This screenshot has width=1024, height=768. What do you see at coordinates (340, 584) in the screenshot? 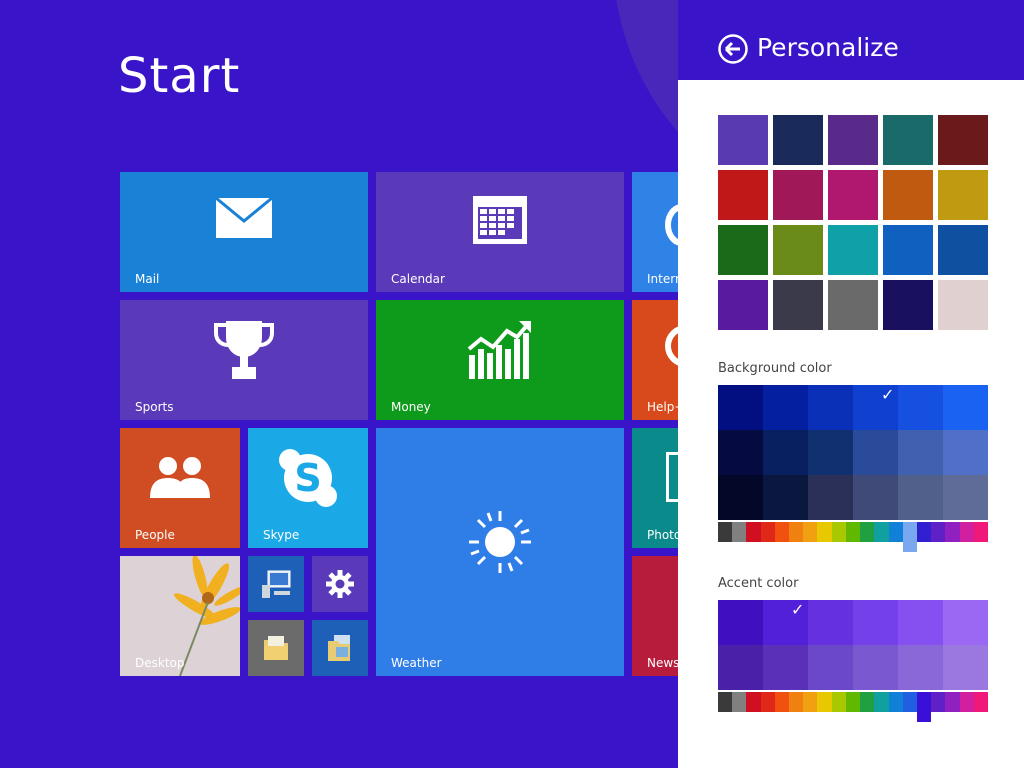
I see `tile-settings` at bounding box center [340, 584].